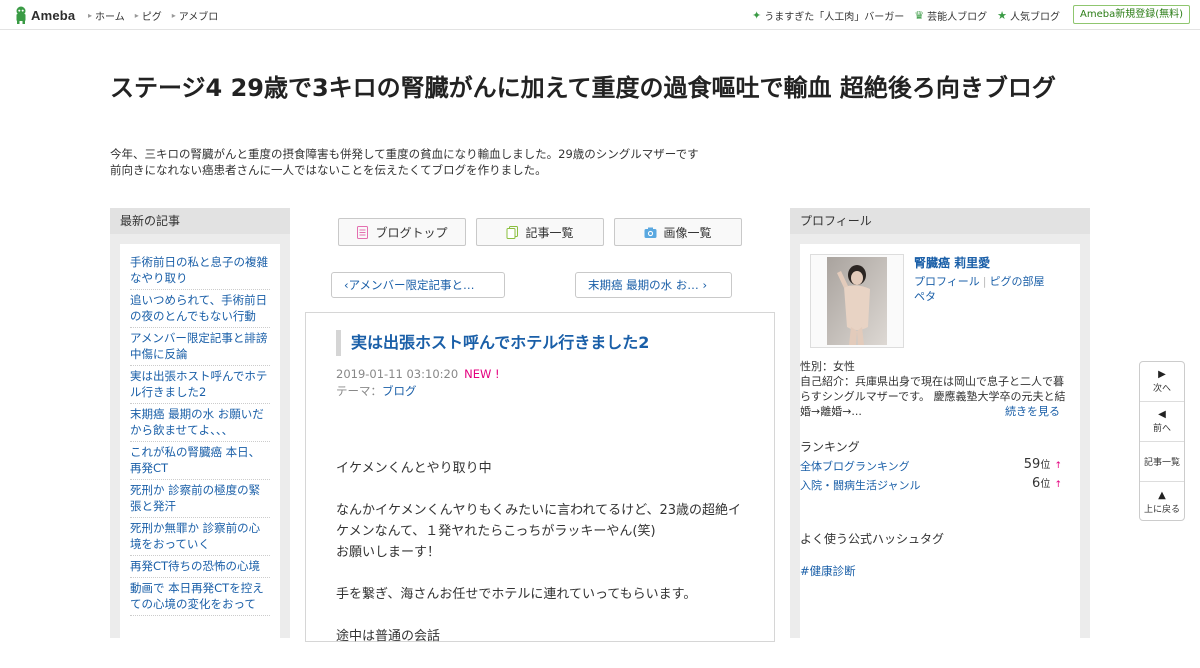 Image resolution: width=1200 pixels, height=668 pixels. What do you see at coordinates (830, 447) in the screenshot?
I see `ranking-heading: ランキング` at bounding box center [830, 447].